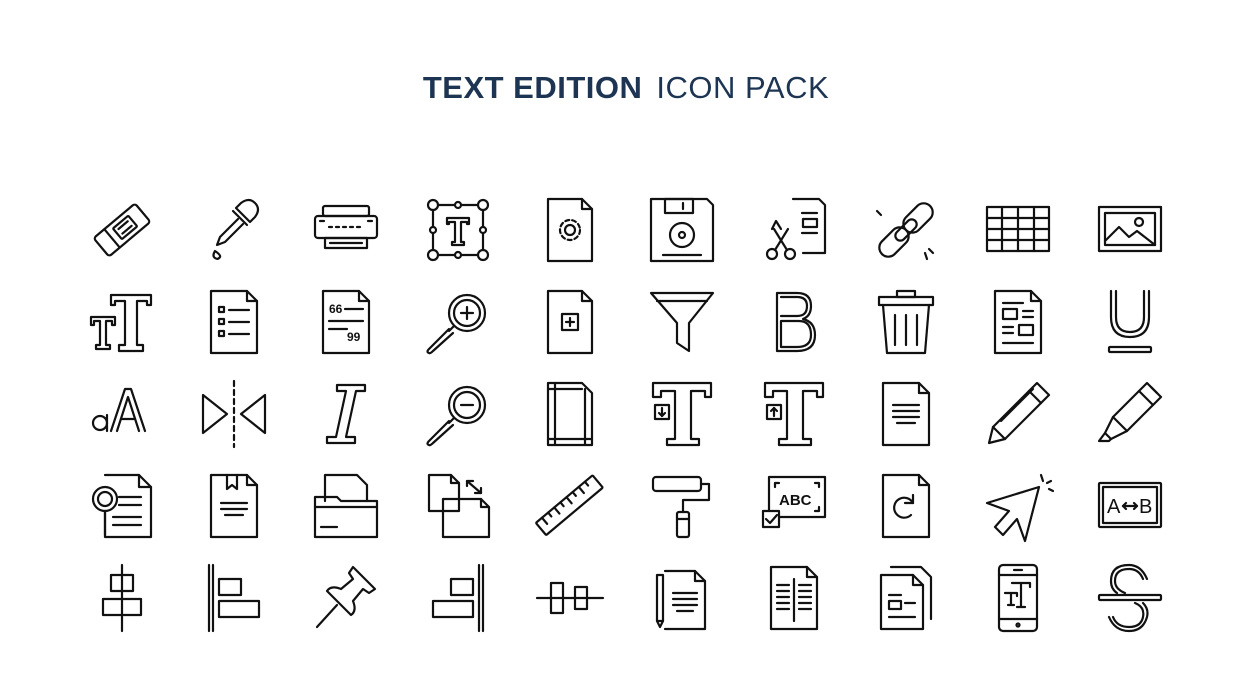 The image size is (1252, 700). What do you see at coordinates (570, 230) in the screenshot?
I see `file-settings-icon` at bounding box center [570, 230].